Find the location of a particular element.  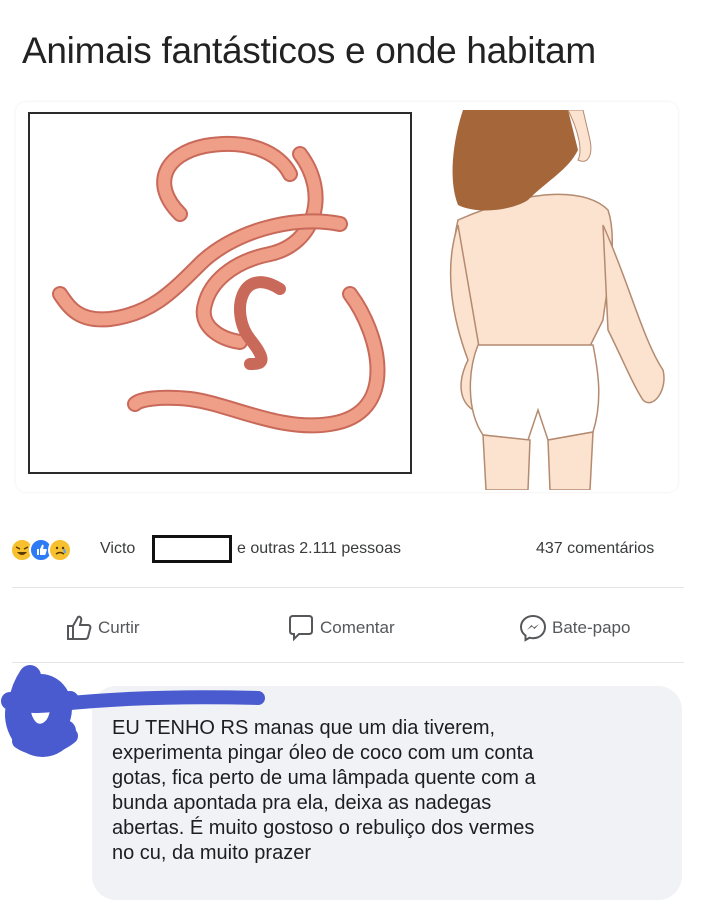

post-actions: Curtir Comentar Bate-papo is located at coordinates (352, 628).